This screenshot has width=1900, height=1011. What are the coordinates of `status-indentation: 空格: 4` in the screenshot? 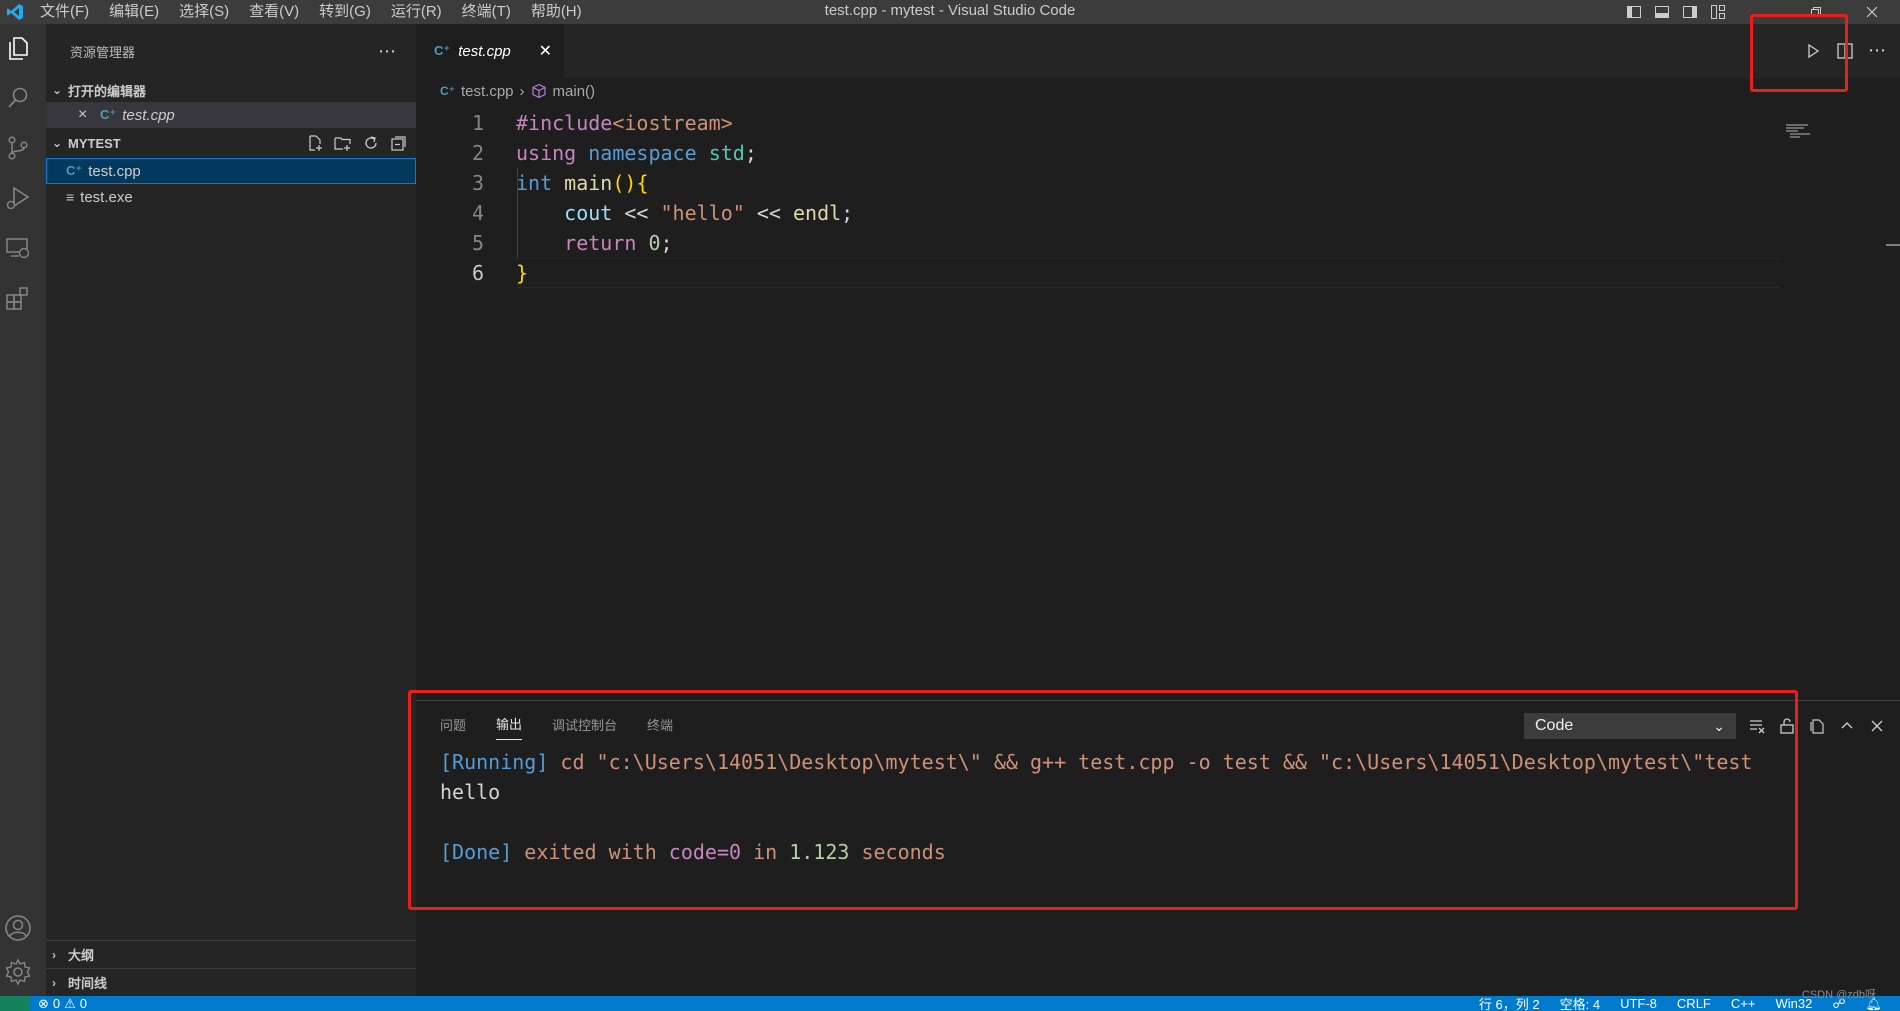 It's located at (1580, 1003).